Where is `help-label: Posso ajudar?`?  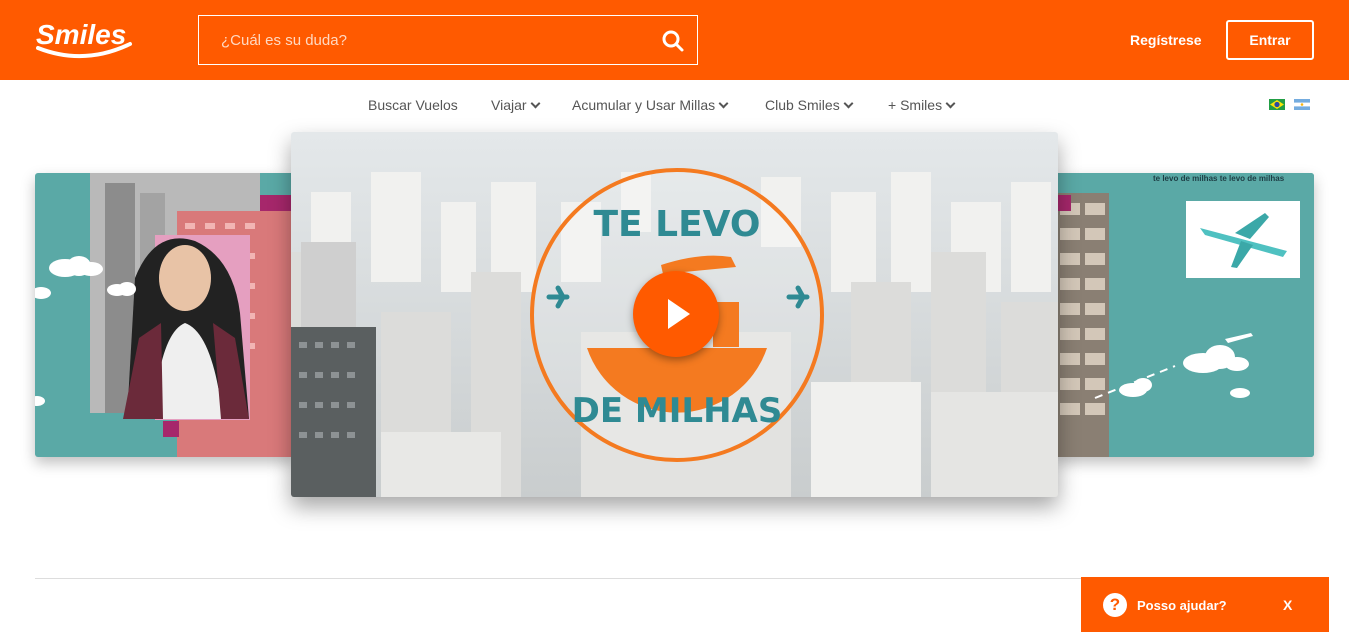 help-label: Posso ajudar? is located at coordinates (1182, 605).